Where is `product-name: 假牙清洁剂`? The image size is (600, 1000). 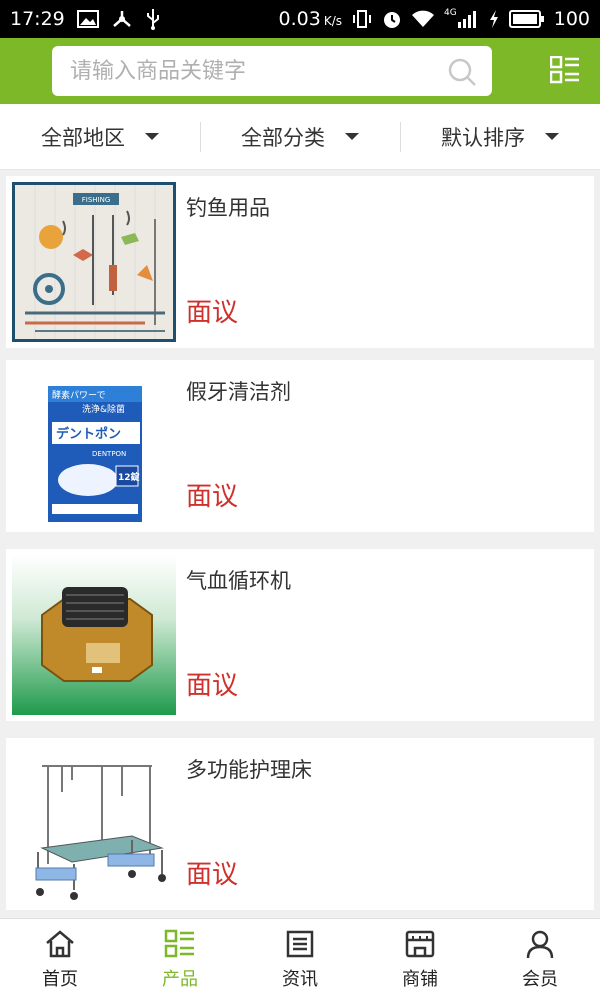 product-name: 假牙清洁剂 is located at coordinates (238, 392).